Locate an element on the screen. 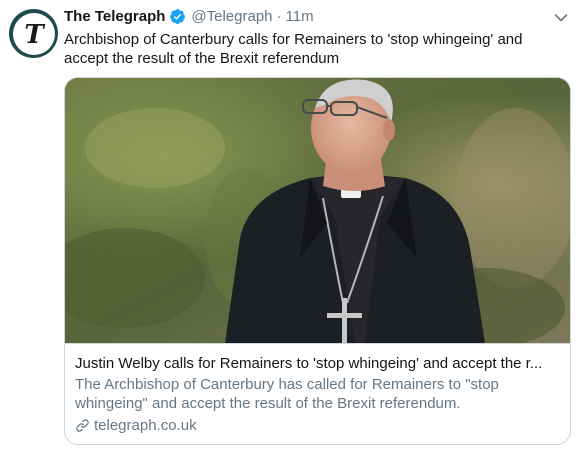  chevron-down-icon is located at coordinates (561, 19).